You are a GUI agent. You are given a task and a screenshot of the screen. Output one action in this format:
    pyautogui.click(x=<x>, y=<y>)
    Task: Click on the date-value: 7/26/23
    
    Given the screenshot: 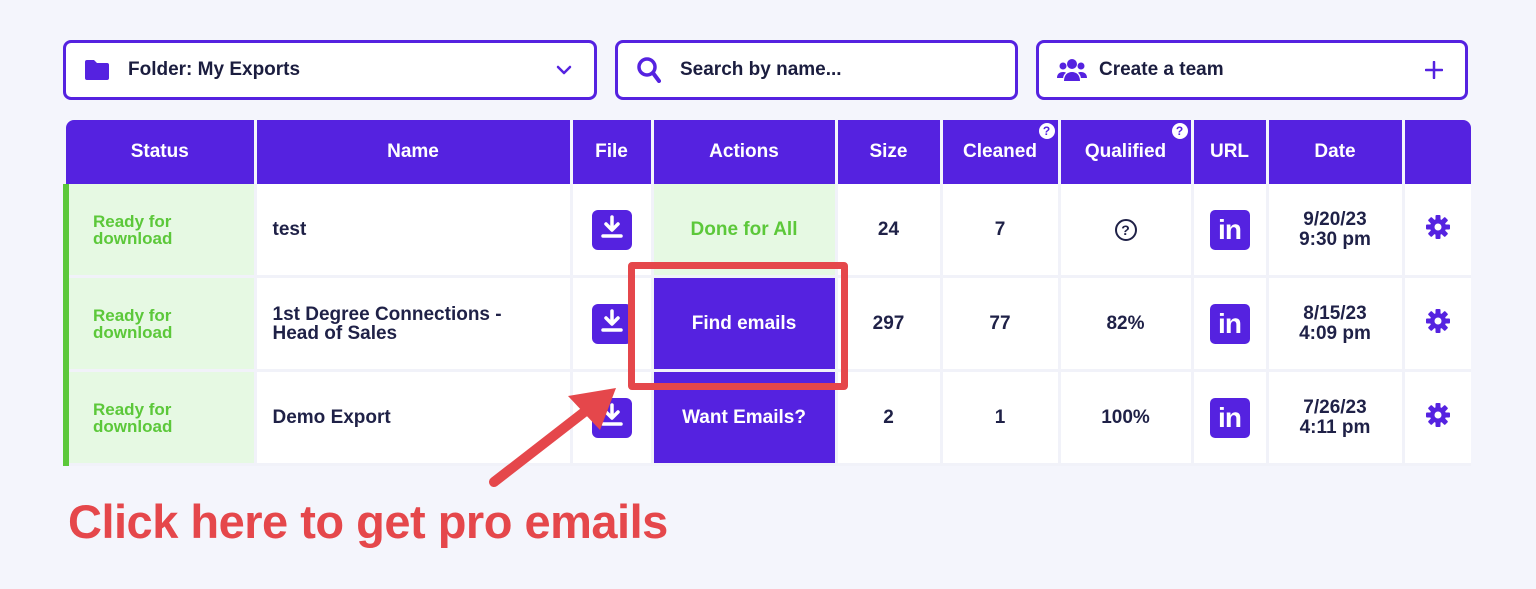 What is the action you would take?
    pyautogui.click(x=1335, y=407)
    